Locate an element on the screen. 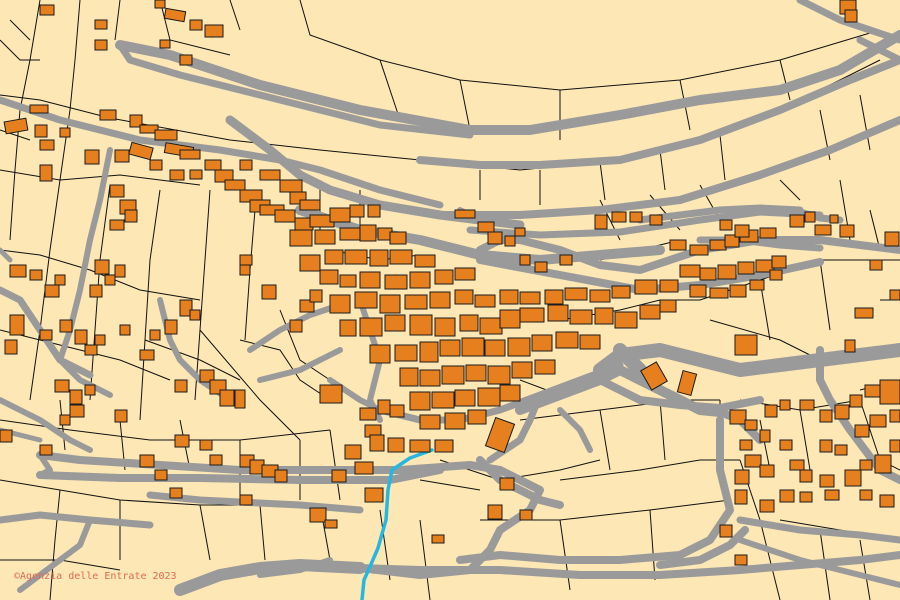  copyright-text: Agenzia delle Entrate 2023 is located at coordinates (98, 576).